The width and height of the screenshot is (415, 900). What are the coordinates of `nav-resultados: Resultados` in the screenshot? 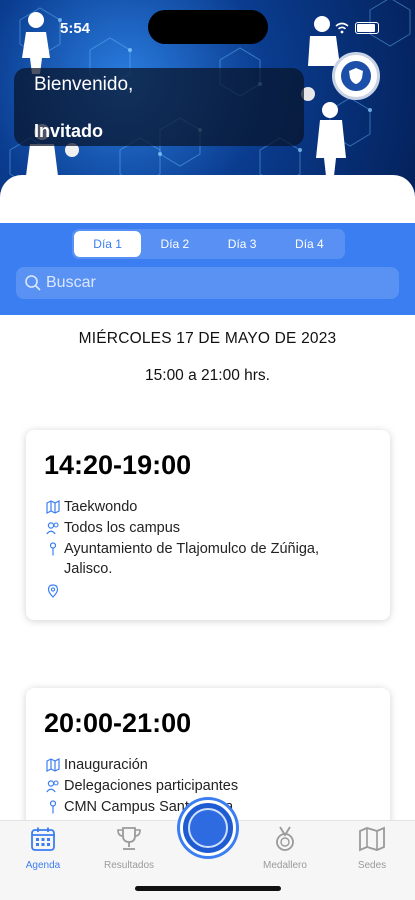 It's located at (129, 847).